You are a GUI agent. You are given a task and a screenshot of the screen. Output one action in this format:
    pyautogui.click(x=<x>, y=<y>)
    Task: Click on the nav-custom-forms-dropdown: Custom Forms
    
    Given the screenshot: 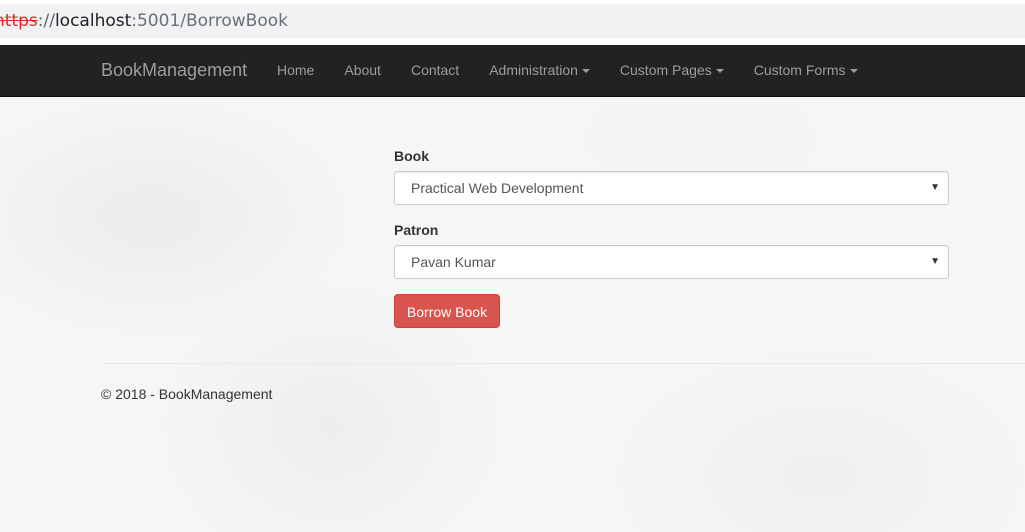 What is the action you would take?
    pyautogui.click(x=806, y=70)
    